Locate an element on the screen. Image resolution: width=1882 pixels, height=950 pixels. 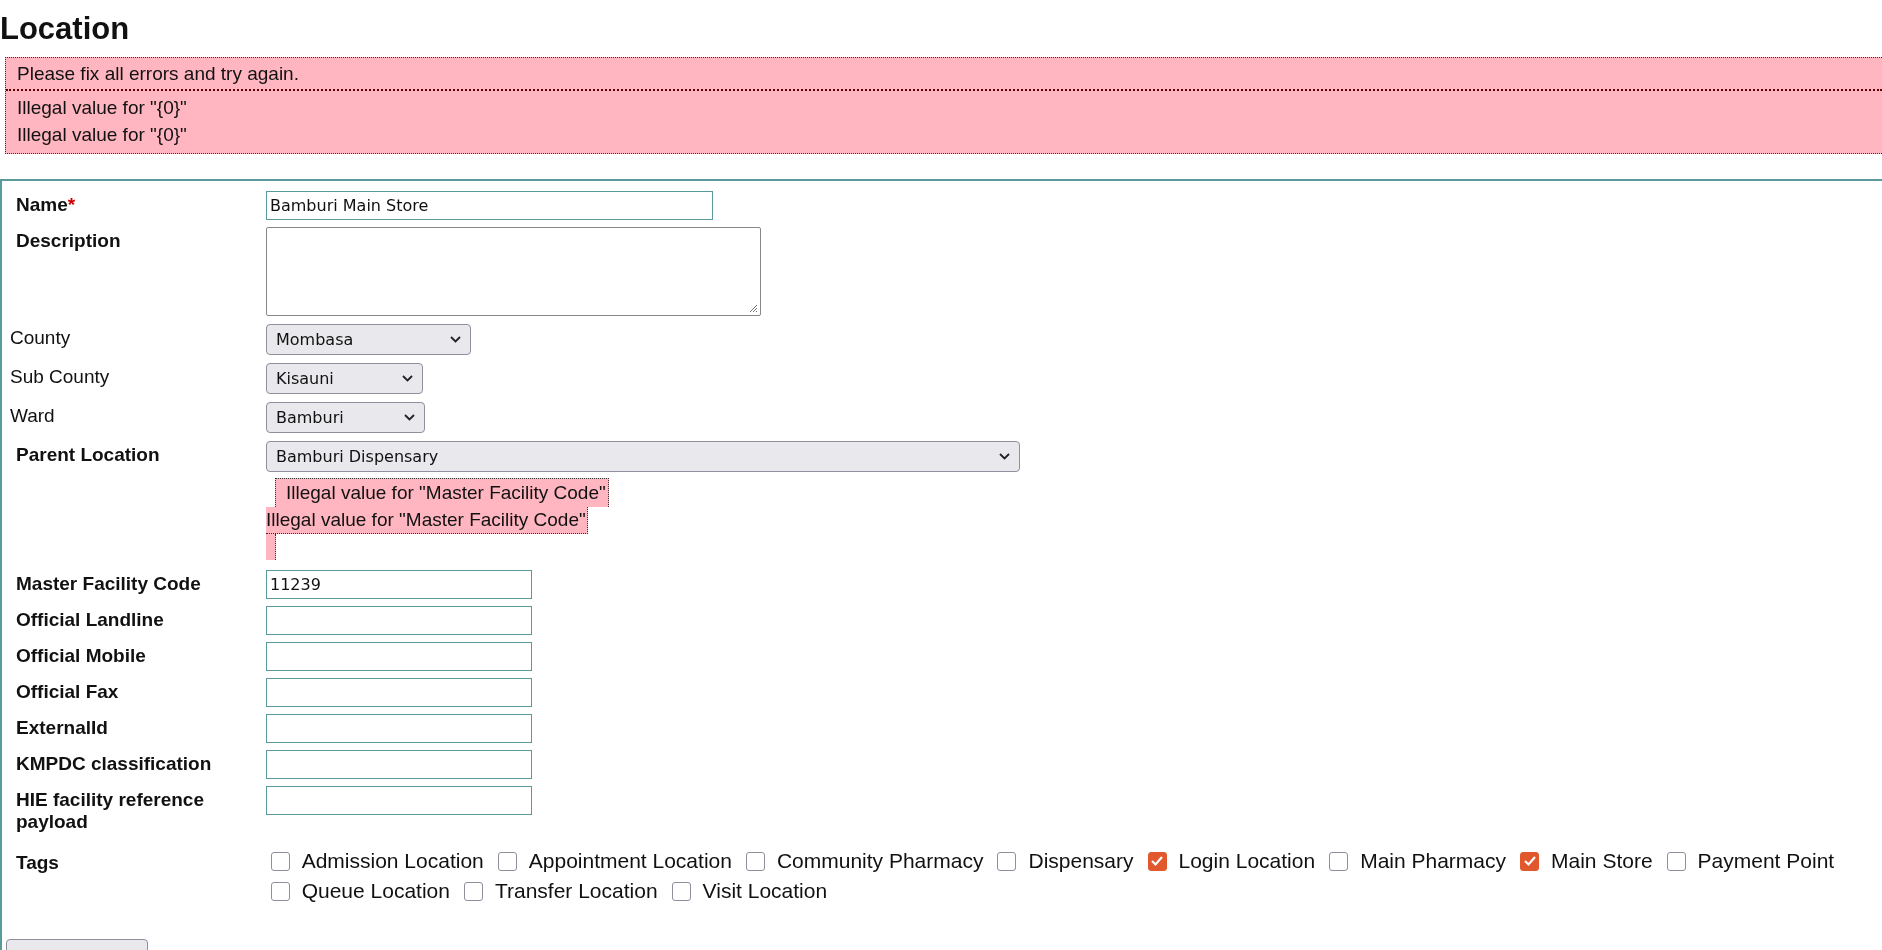
checkbox-label: Appointment Location is located at coordinates (630, 861).